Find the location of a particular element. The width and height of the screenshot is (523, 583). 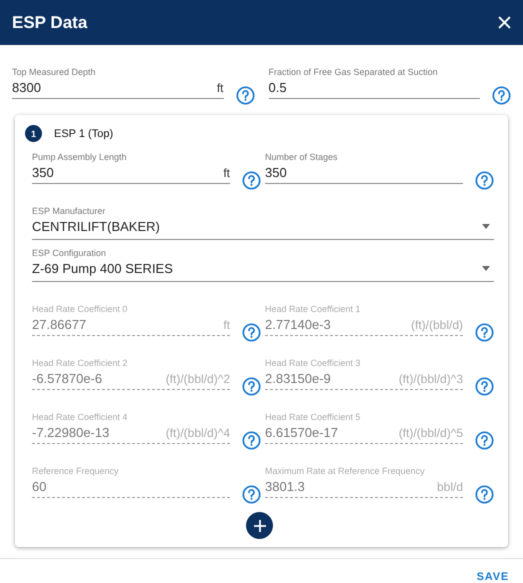

field-label: ESP Configuration is located at coordinates (69, 253).